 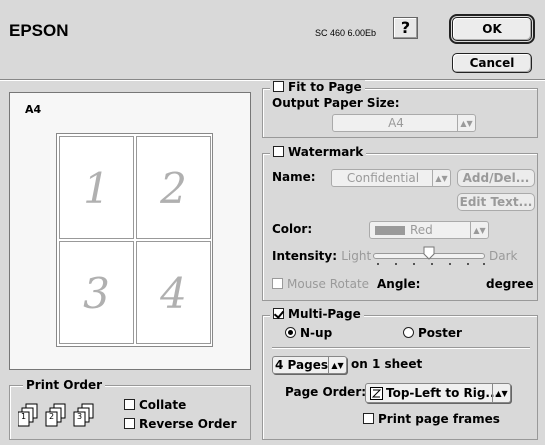 What do you see at coordinates (294, 177) in the screenshot?
I see `watermark-name-label: Name:` at bounding box center [294, 177].